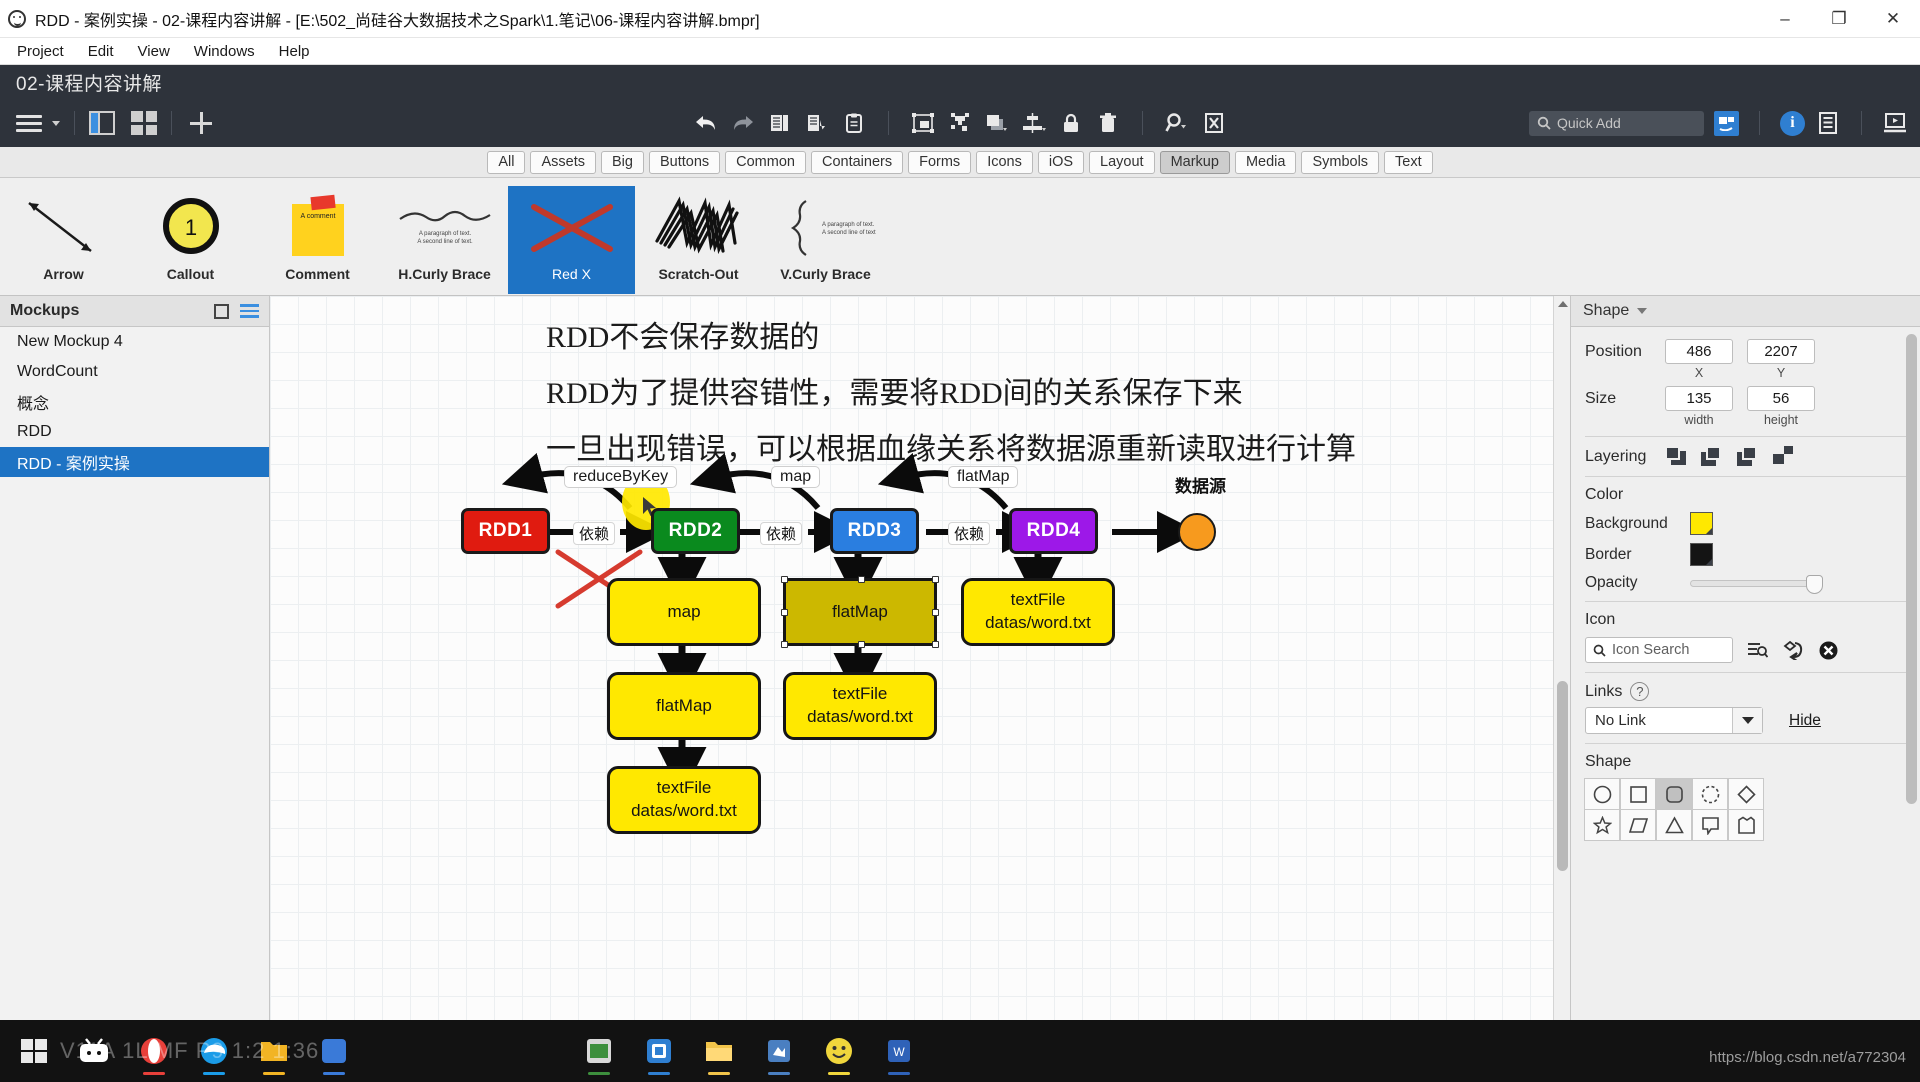 The width and height of the screenshot is (1920, 1082). Describe the element at coordinates (1674, 720) in the screenshot. I see `link-select: No Link` at that location.